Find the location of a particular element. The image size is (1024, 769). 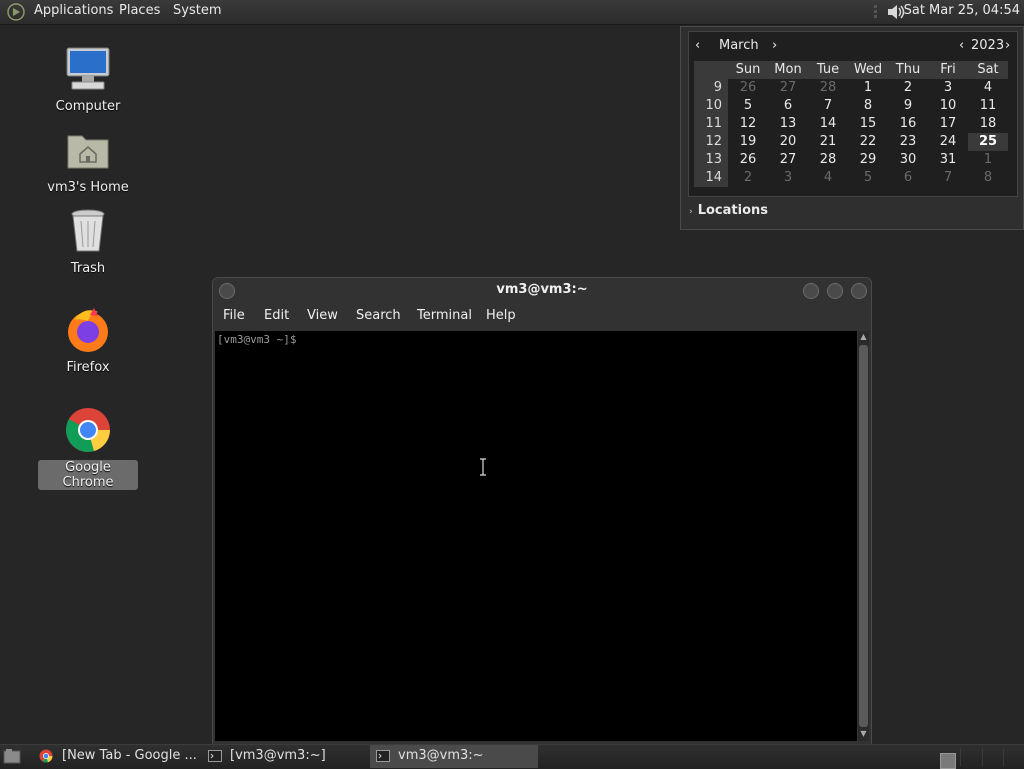

calendar-week-row: 10 5 6 7 8 9 10 11 is located at coordinates (851, 106).